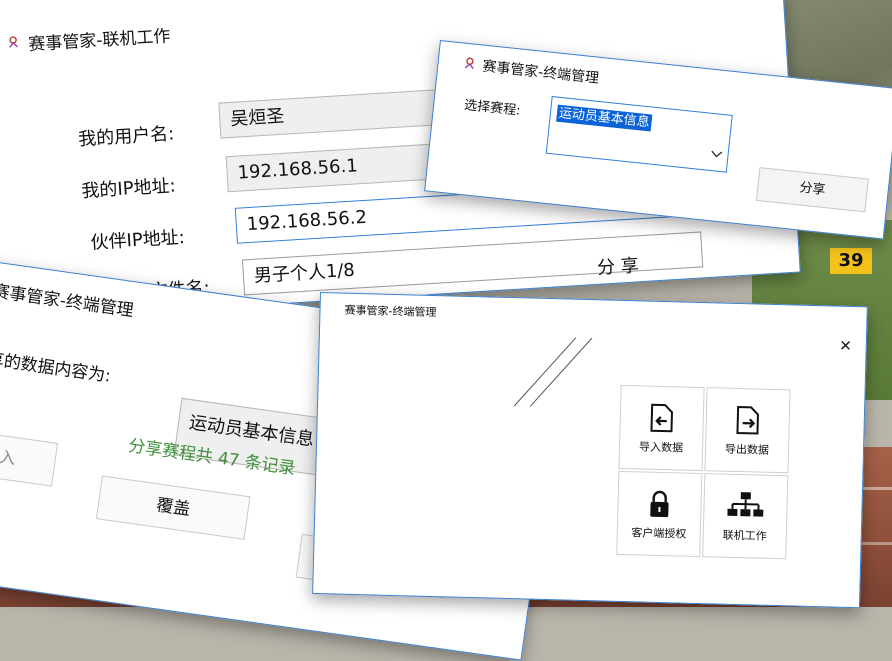  I want to click on tile-label: 联机工作, so click(744, 535).